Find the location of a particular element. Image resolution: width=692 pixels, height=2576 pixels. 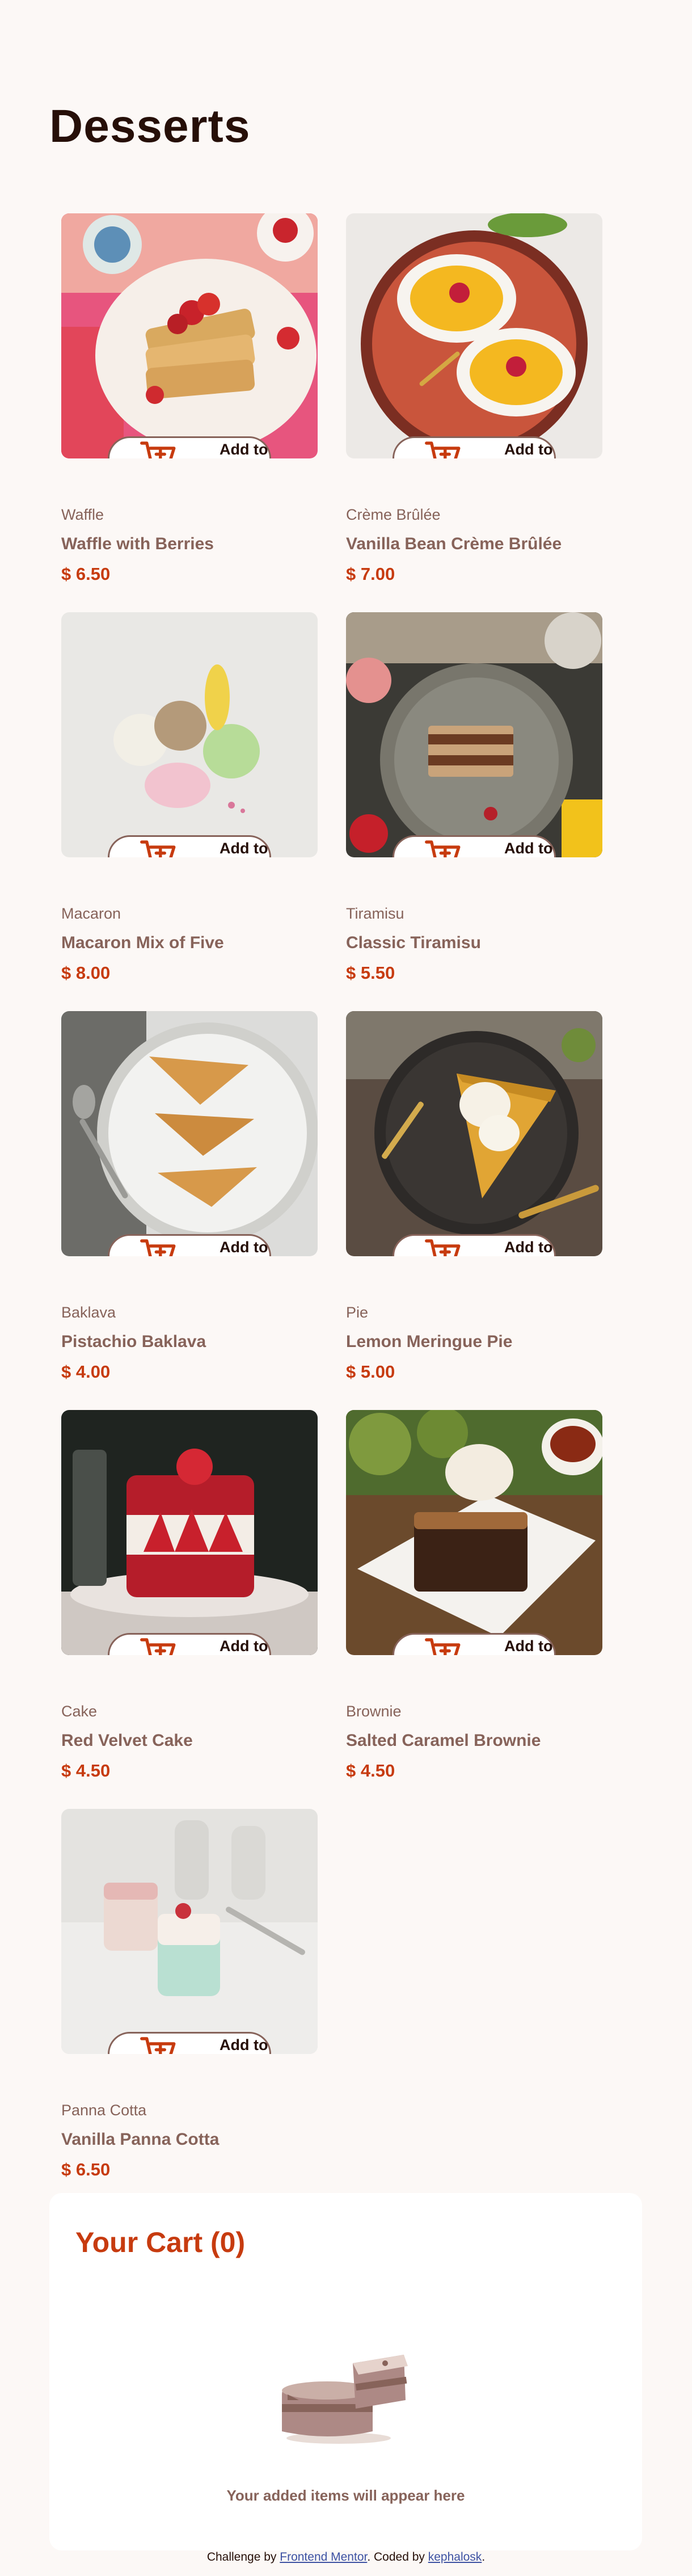

product-category: Waffle is located at coordinates (83, 514).